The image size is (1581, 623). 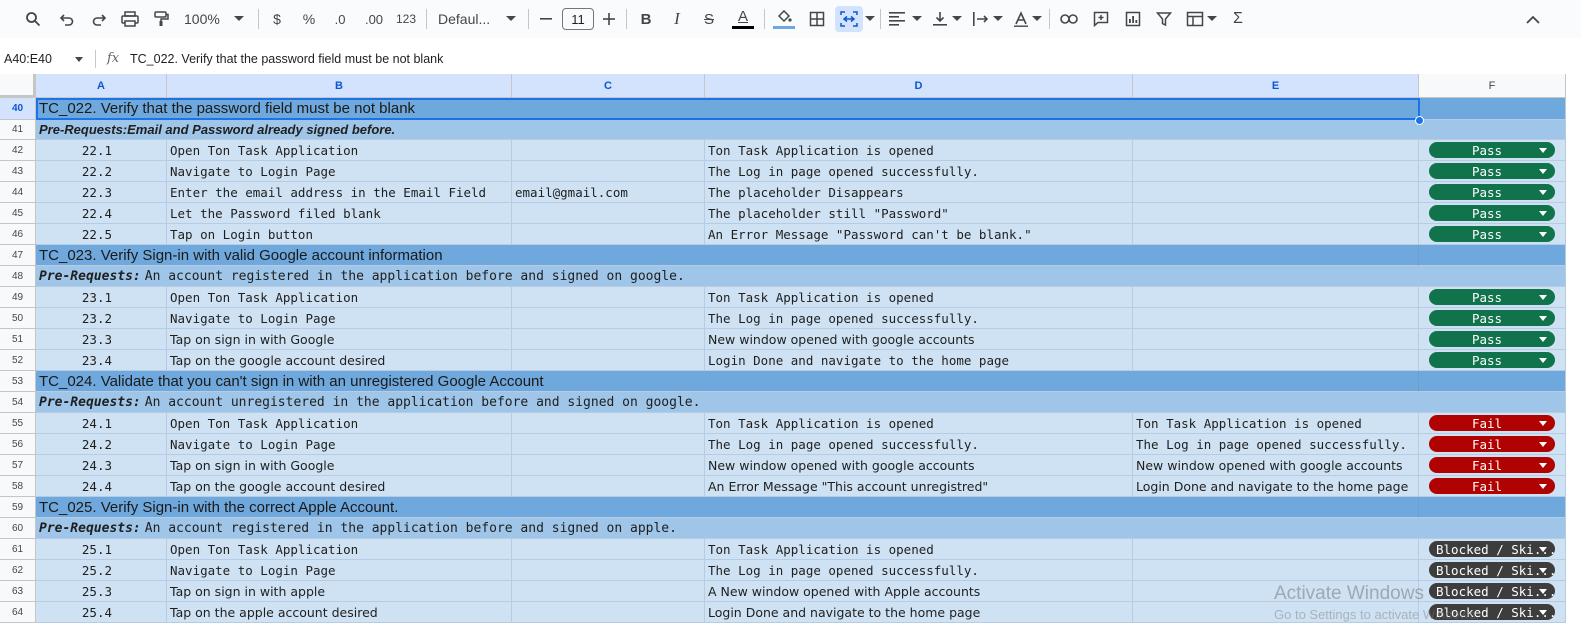 What do you see at coordinates (1238, 19) in the screenshot?
I see `functions-button: Σ` at bounding box center [1238, 19].